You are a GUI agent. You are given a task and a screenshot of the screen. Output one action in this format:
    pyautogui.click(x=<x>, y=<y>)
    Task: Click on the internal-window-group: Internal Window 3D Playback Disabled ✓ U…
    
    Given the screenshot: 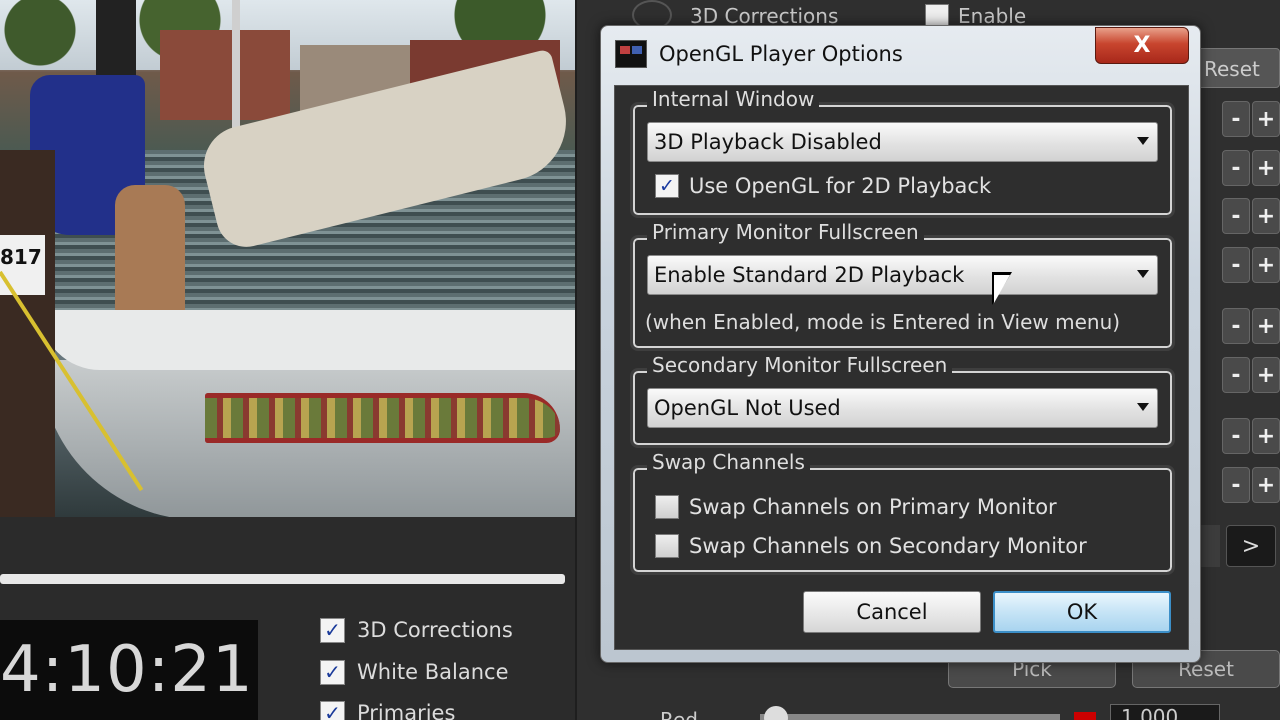 What is the action you would take?
    pyautogui.click(x=902, y=152)
    